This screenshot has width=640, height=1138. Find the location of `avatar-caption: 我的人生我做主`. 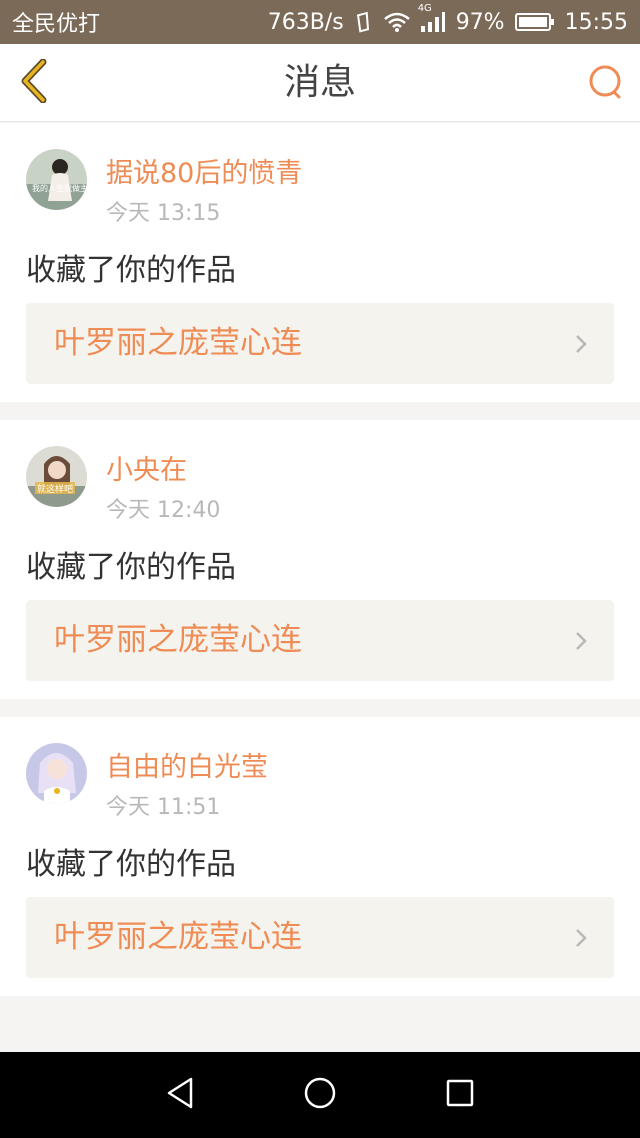

avatar-caption: 我的人生我做主 is located at coordinates (59, 188).